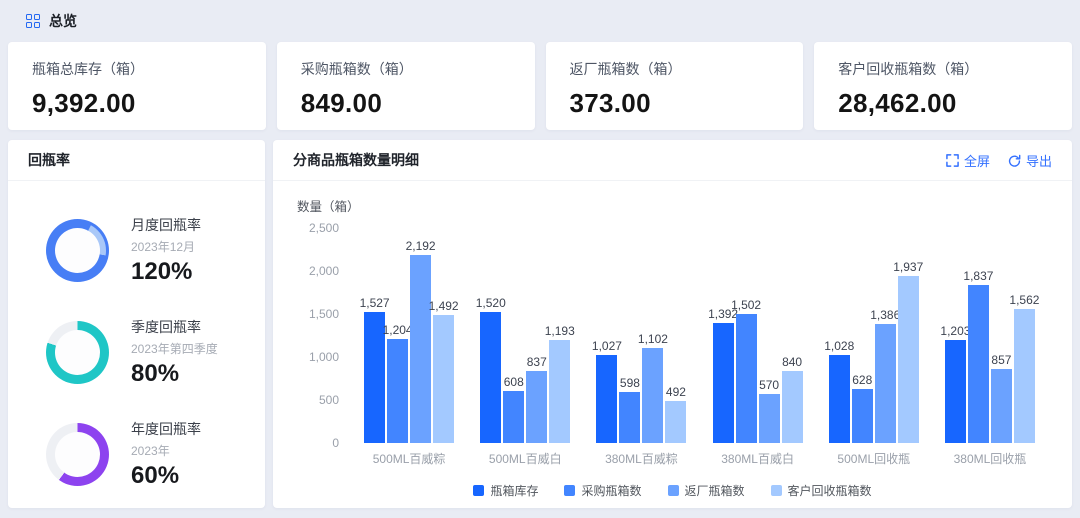  Describe the element at coordinates (356, 69) in the screenshot. I see `stat-label: 采购瓶箱数（箱）` at that location.